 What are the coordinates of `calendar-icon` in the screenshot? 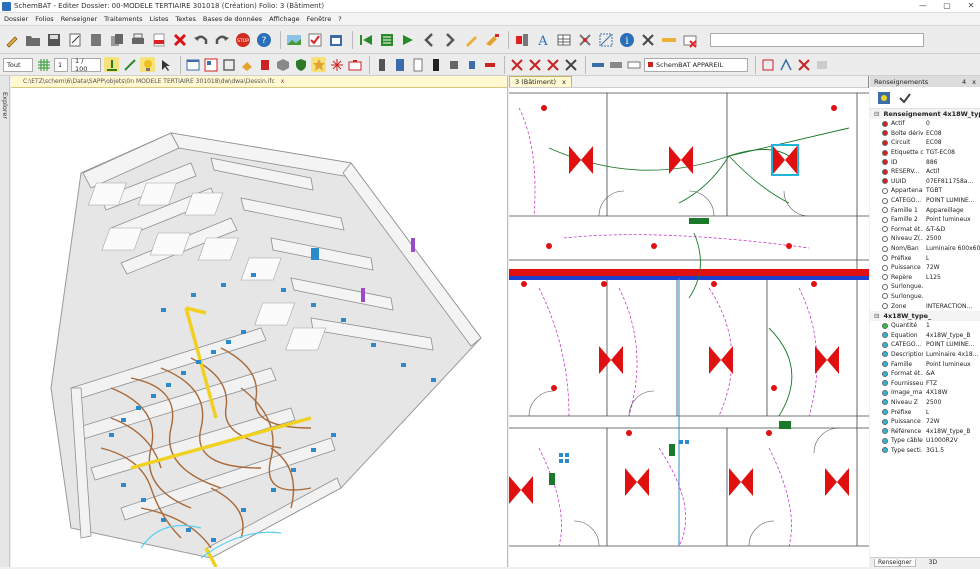 It's located at (336, 40).